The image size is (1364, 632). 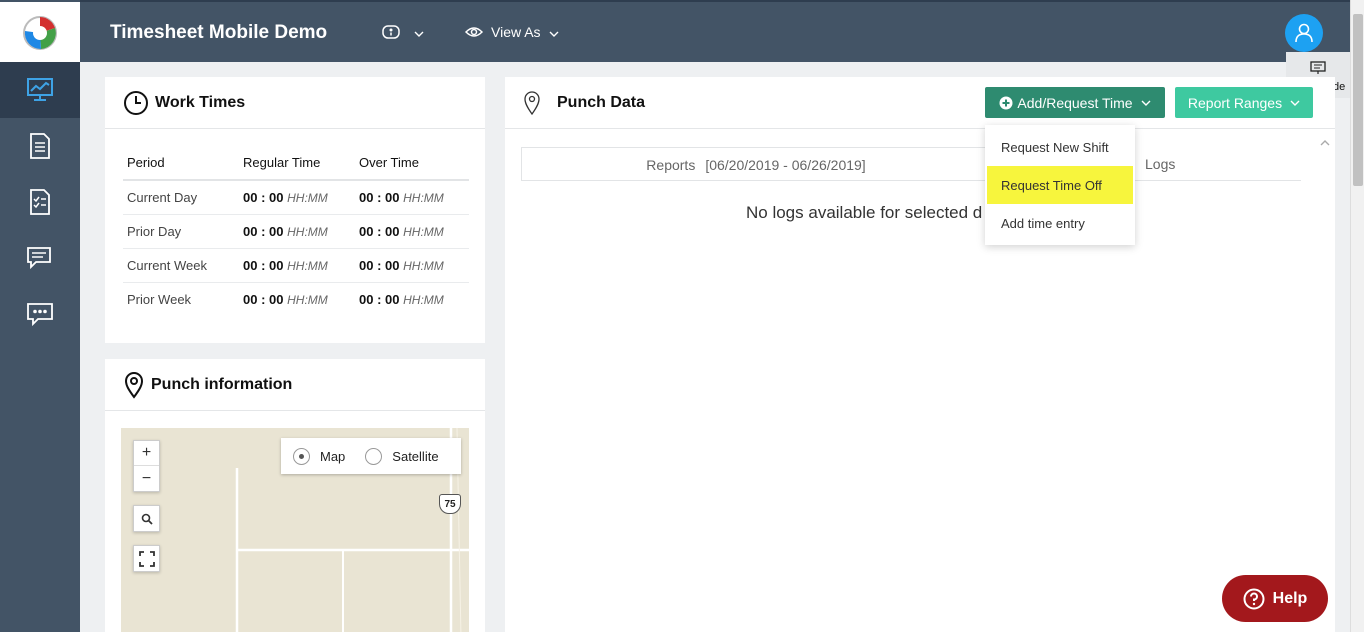 I want to click on table-row: Prior Day 00 : 00 HH:MM 00 : 00 HH:MM, so click(x=296, y=231).